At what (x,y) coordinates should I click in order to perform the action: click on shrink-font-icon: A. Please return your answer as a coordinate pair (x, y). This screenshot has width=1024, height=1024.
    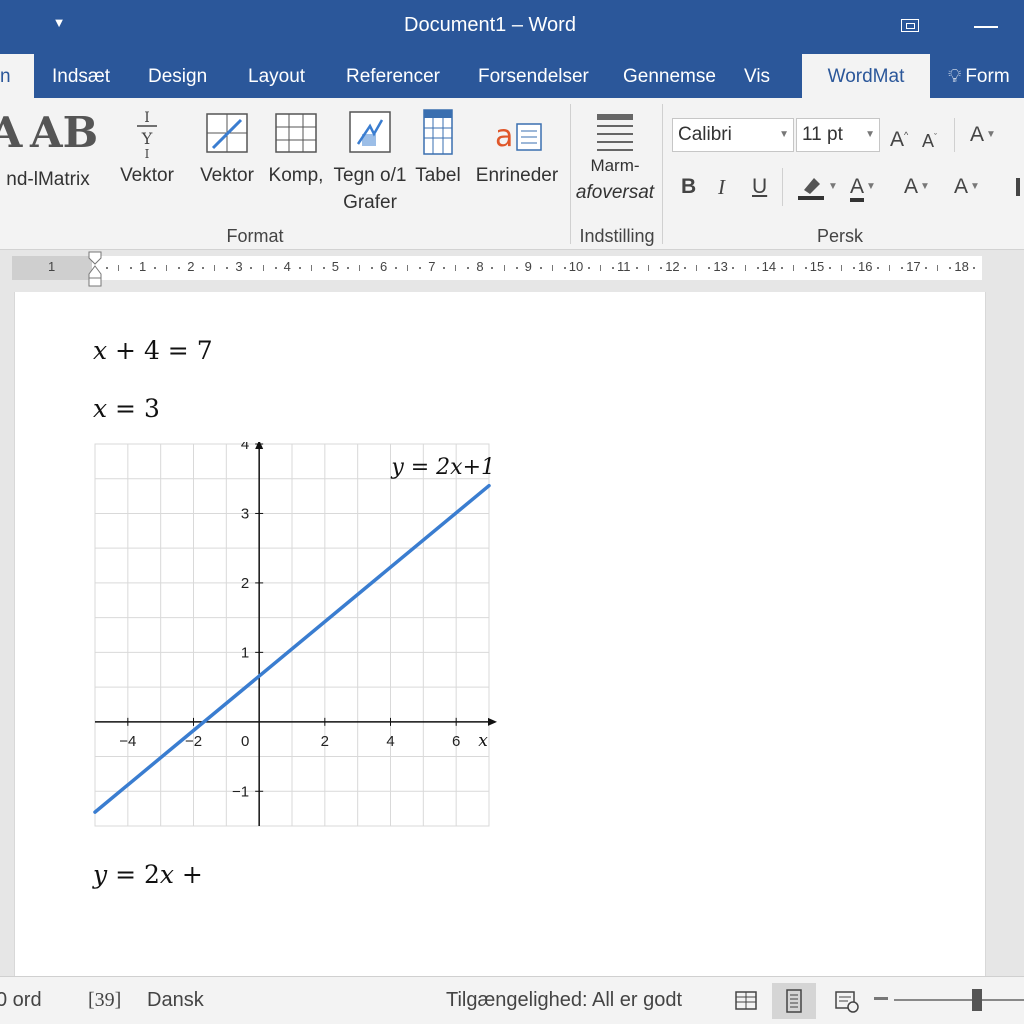
    Looking at the image, I should click on (928, 141).